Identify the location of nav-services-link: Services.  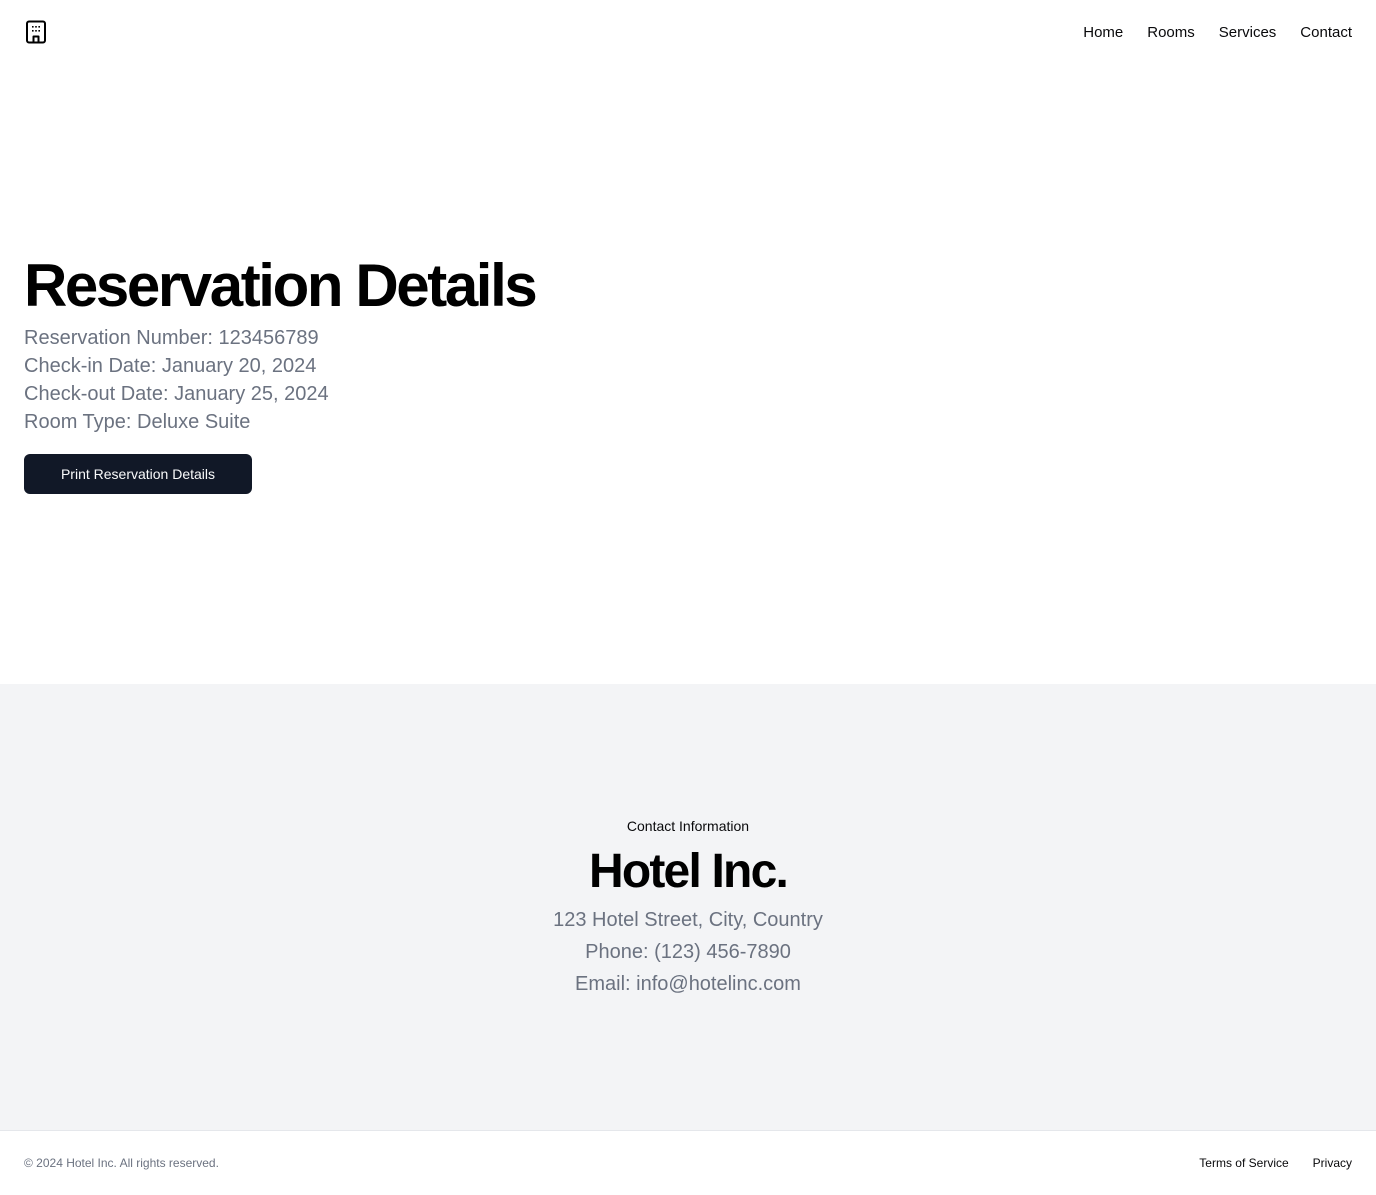
(1248, 32).